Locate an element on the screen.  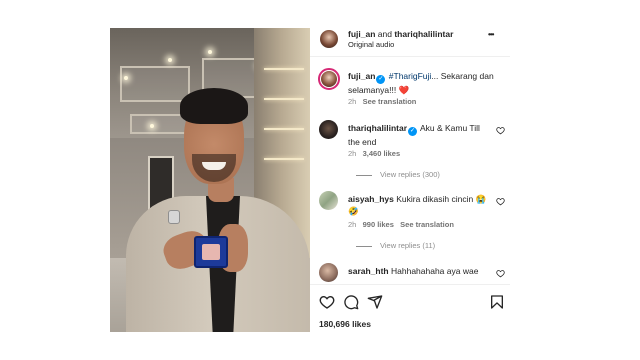
caption-text-part1: ... Sekarang dan is located at coordinates (462, 76).